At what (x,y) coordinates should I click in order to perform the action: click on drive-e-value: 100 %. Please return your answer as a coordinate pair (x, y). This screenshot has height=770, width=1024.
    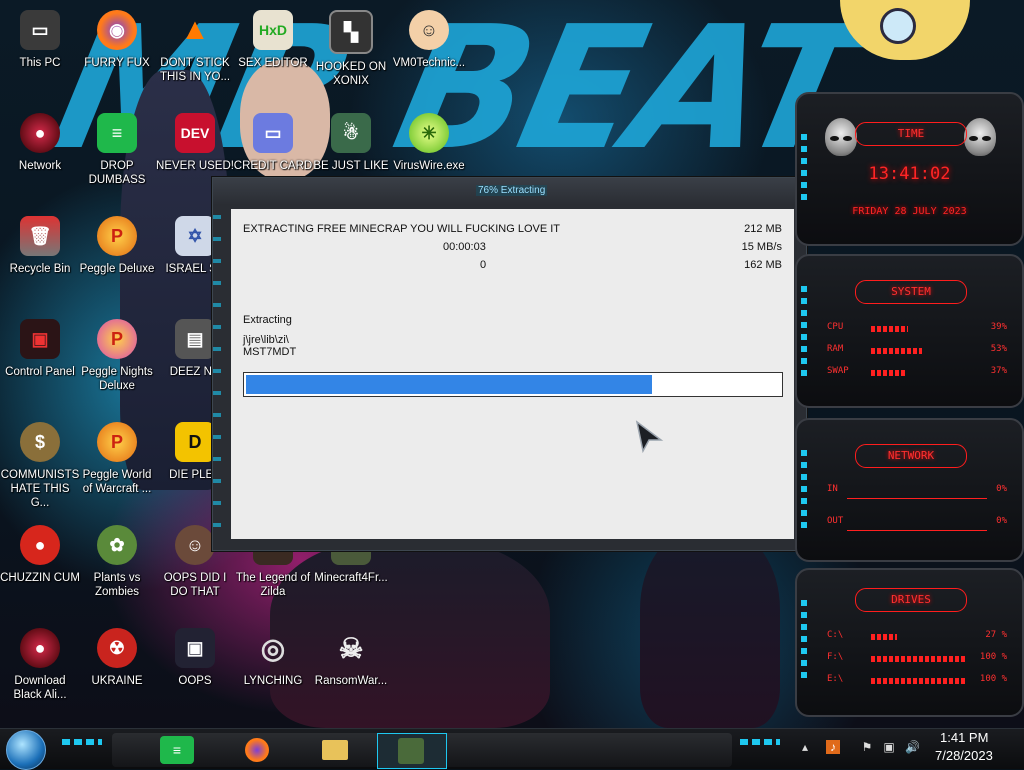
    Looking at the image, I should click on (993, 679).